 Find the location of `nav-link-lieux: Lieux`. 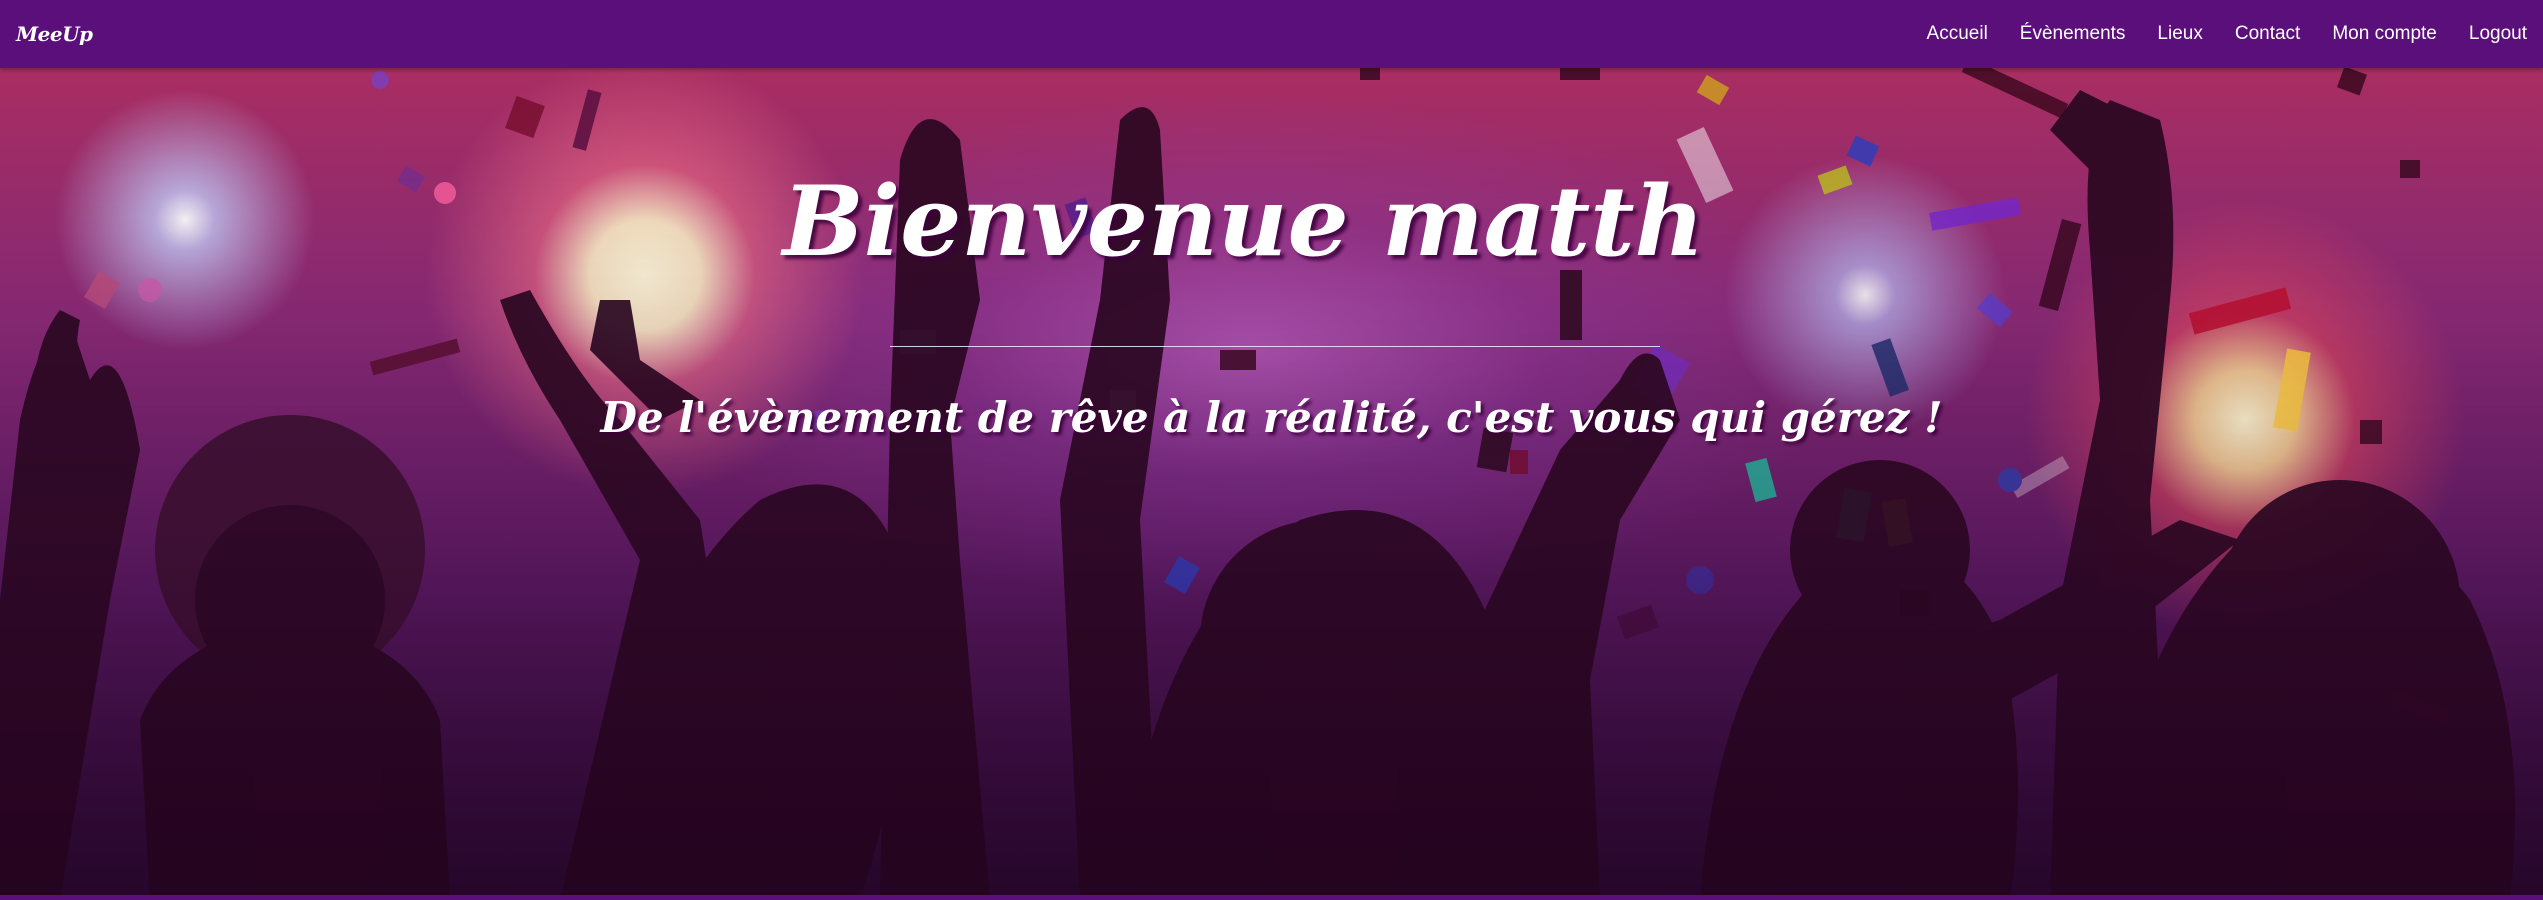

nav-link-lieux: Lieux is located at coordinates (2179, 34).